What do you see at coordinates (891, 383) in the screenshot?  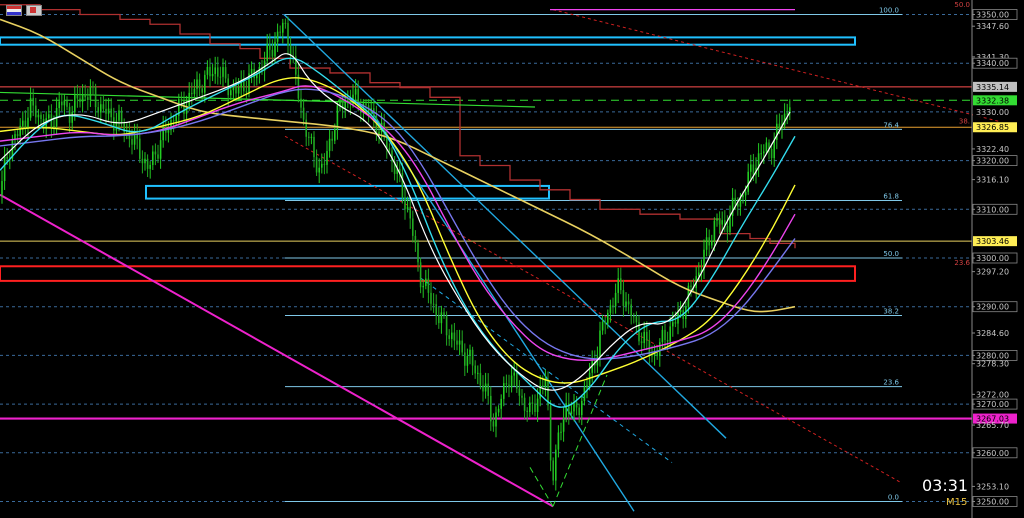 I see `fib-level-label: 23.6` at bounding box center [891, 383].